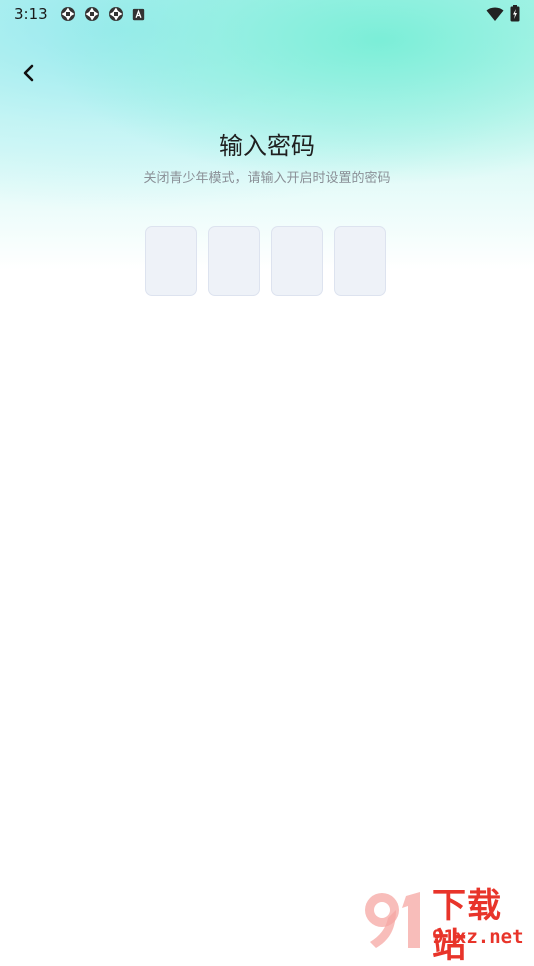  Describe the element at coordinates (102, 14) in the screenshot. I see `notification-icons` at that location.